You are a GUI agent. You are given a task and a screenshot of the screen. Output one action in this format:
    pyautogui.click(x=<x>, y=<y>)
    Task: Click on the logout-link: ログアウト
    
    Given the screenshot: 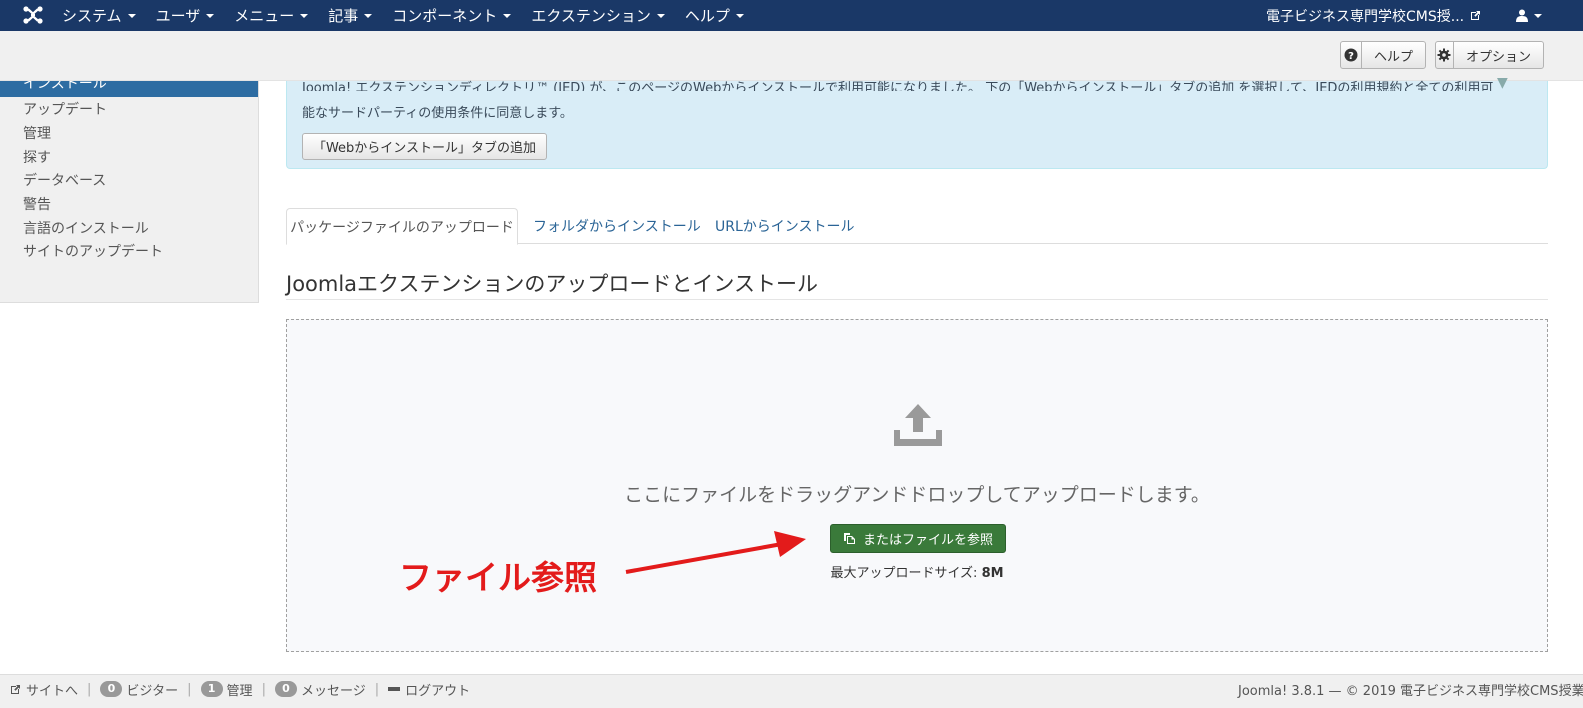 What is the action you would take?
    pyautogui.click(x=429, y=689)
    